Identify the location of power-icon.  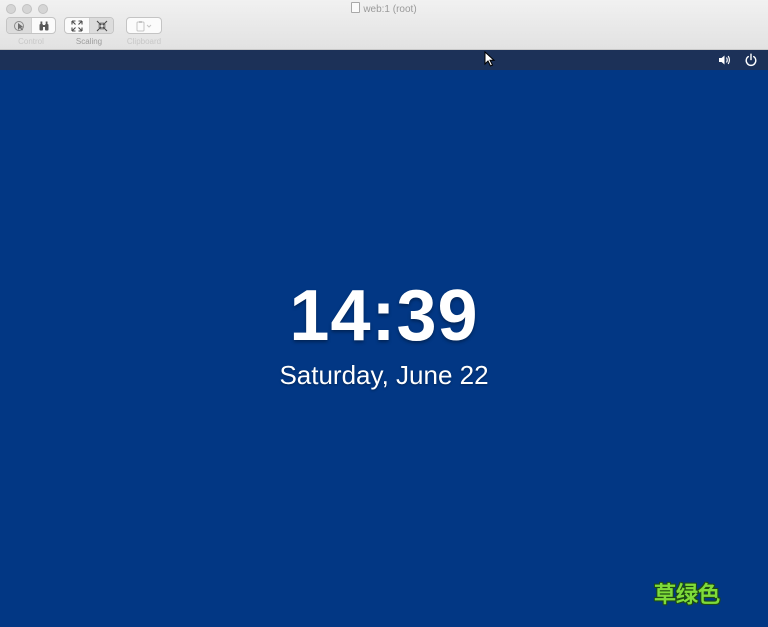
(751, 60).